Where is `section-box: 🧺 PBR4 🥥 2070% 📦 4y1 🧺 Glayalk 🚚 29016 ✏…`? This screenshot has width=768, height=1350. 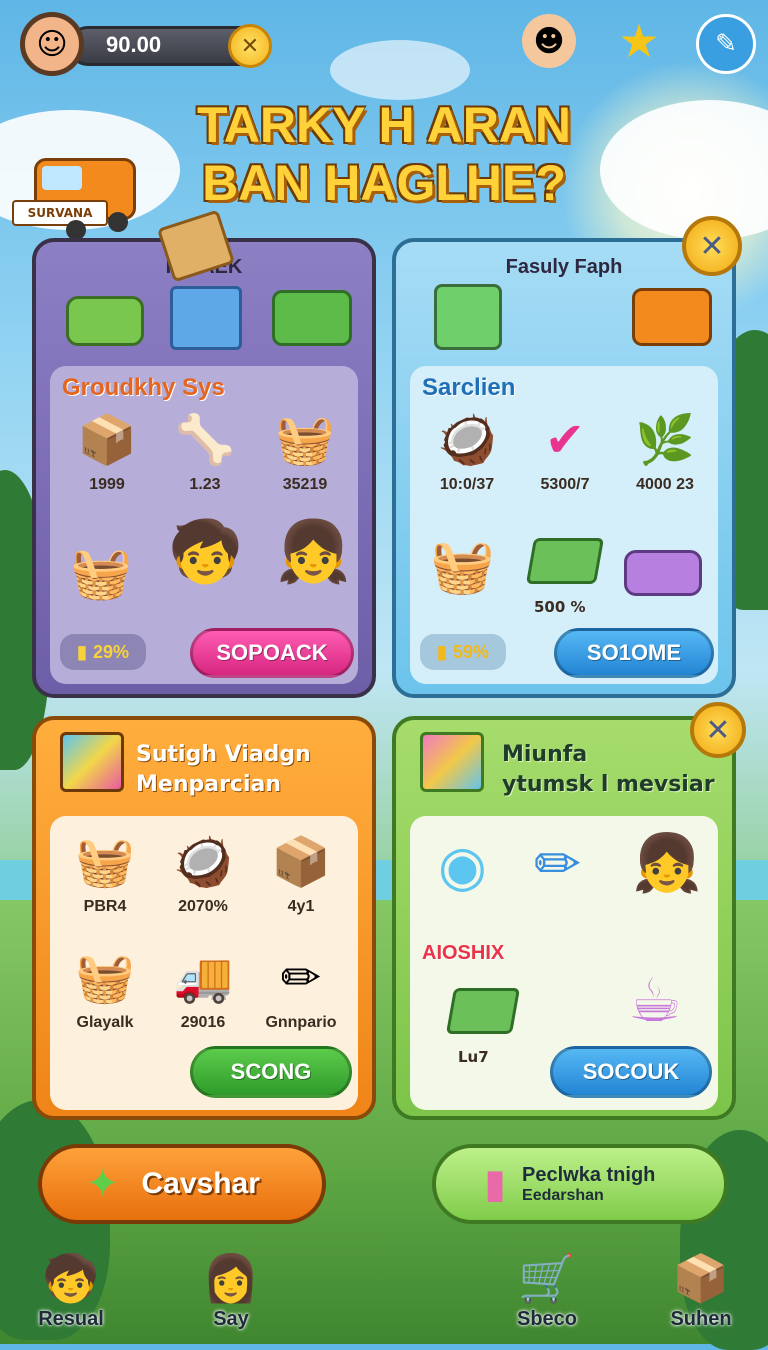 section-box: 🧺 PBR4 🥥 2070% 📦 4y1 🧺 Glayalk 🚚 29016 ✏… is located at coordinates (204, 963).